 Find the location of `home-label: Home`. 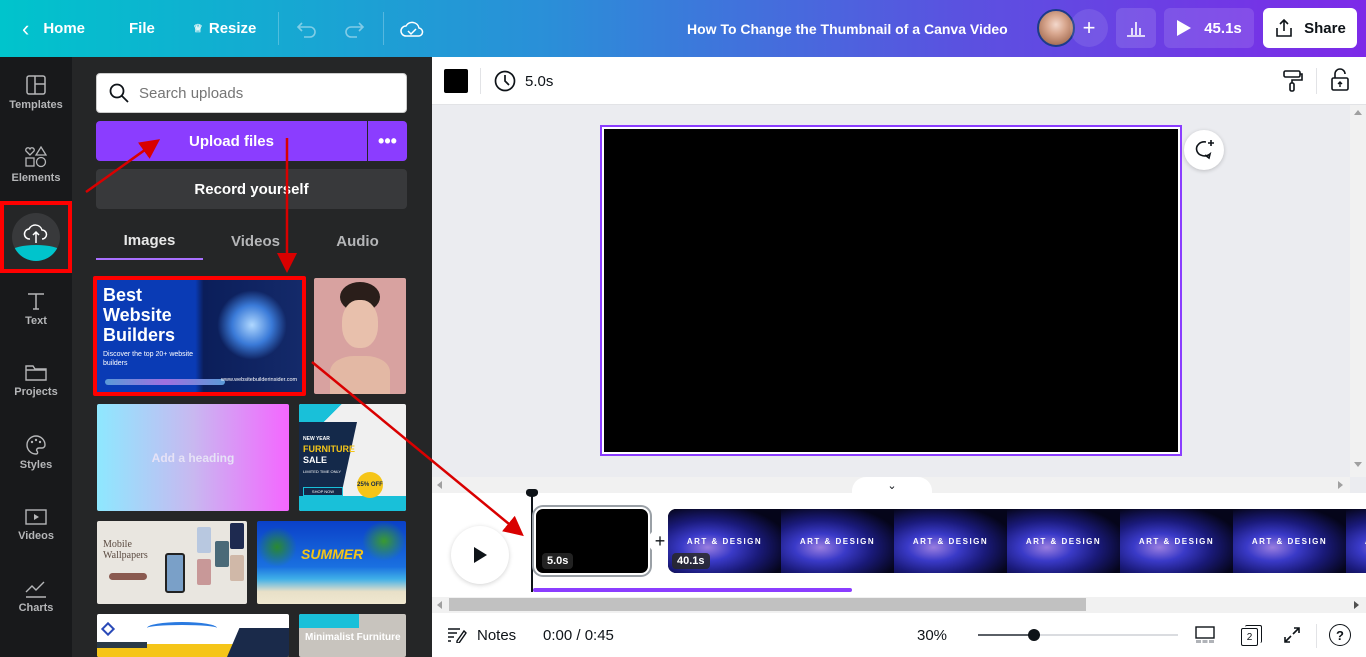

home-label: Home is located at coordinates (64, 28).